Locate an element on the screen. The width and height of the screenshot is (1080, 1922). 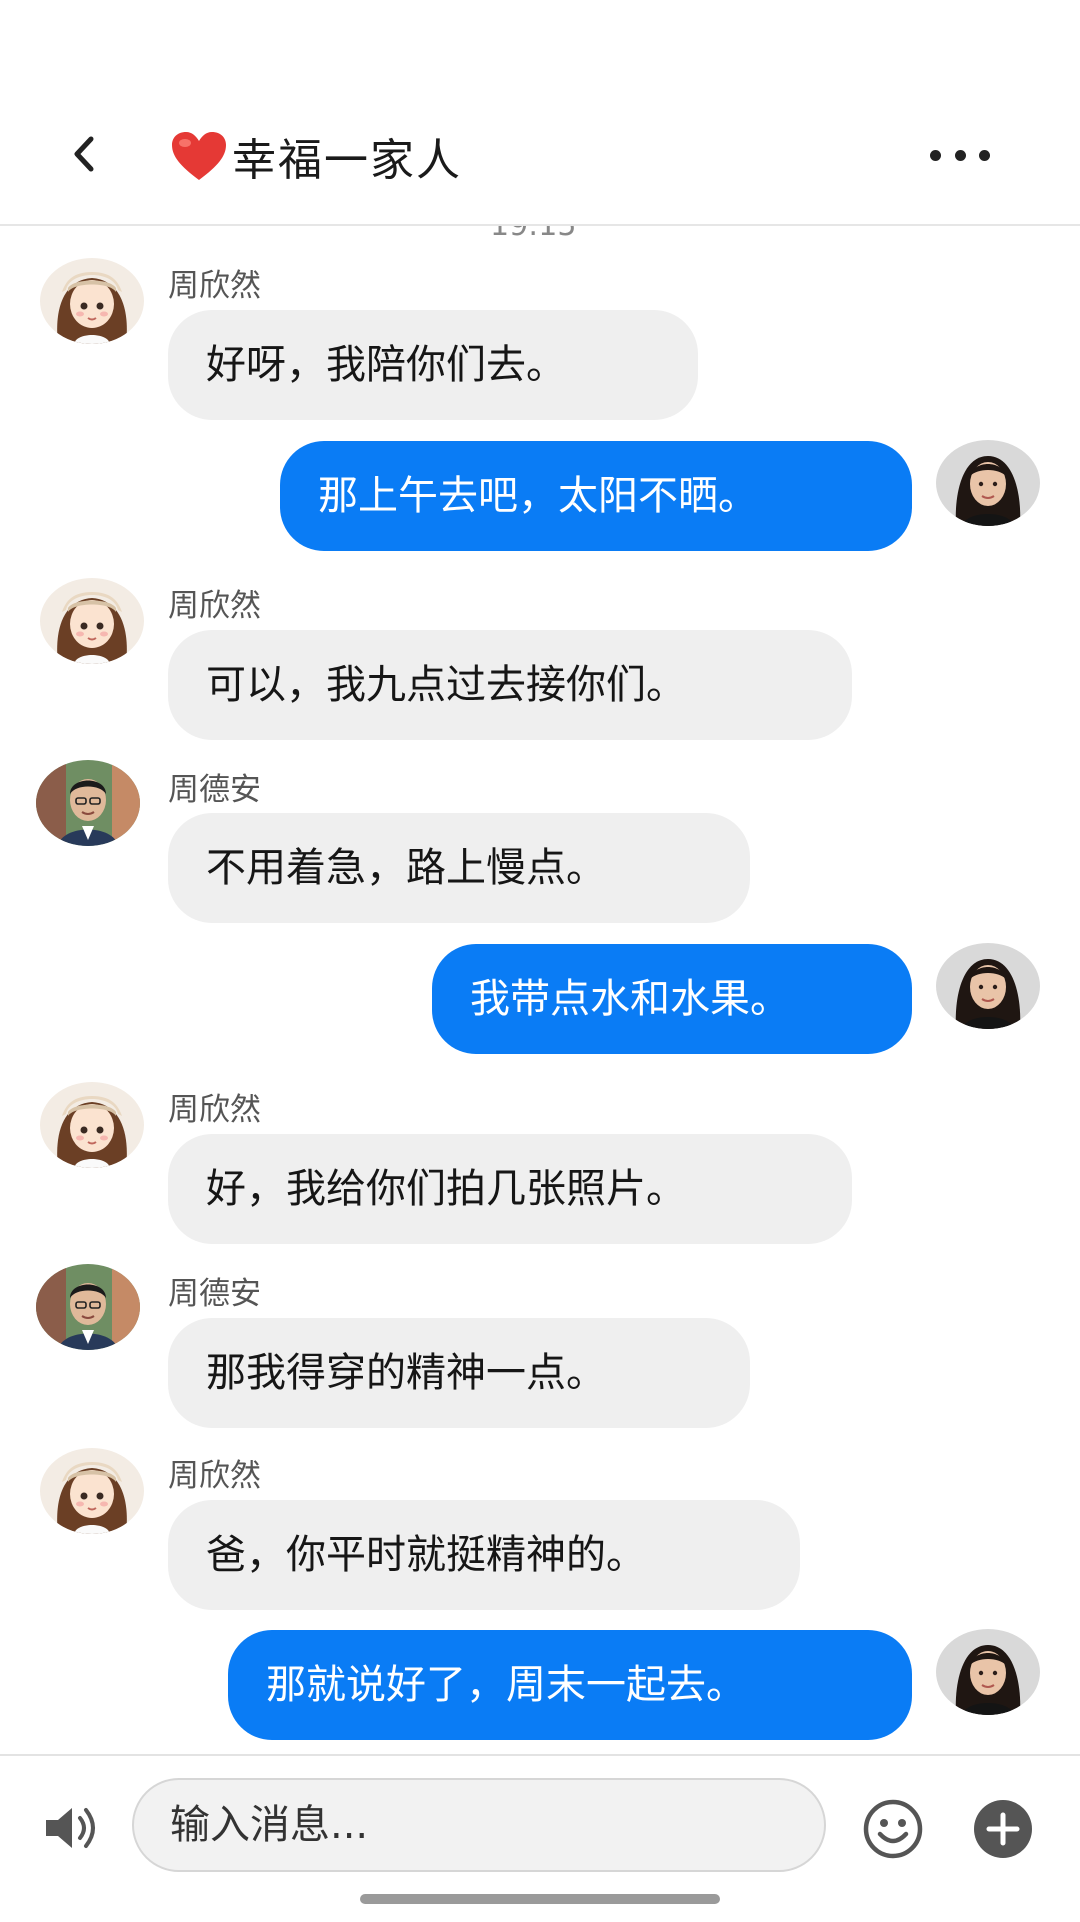
more-options-button is located at coordinates (960, 155).